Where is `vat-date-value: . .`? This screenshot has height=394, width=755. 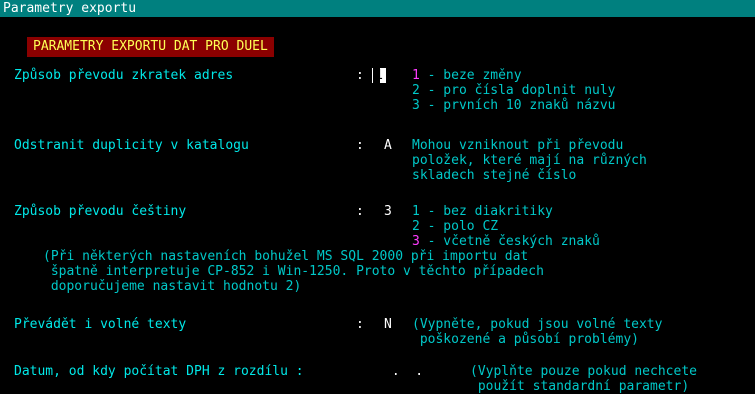 vat-date-value: . . is located at coordinates (403, 372).